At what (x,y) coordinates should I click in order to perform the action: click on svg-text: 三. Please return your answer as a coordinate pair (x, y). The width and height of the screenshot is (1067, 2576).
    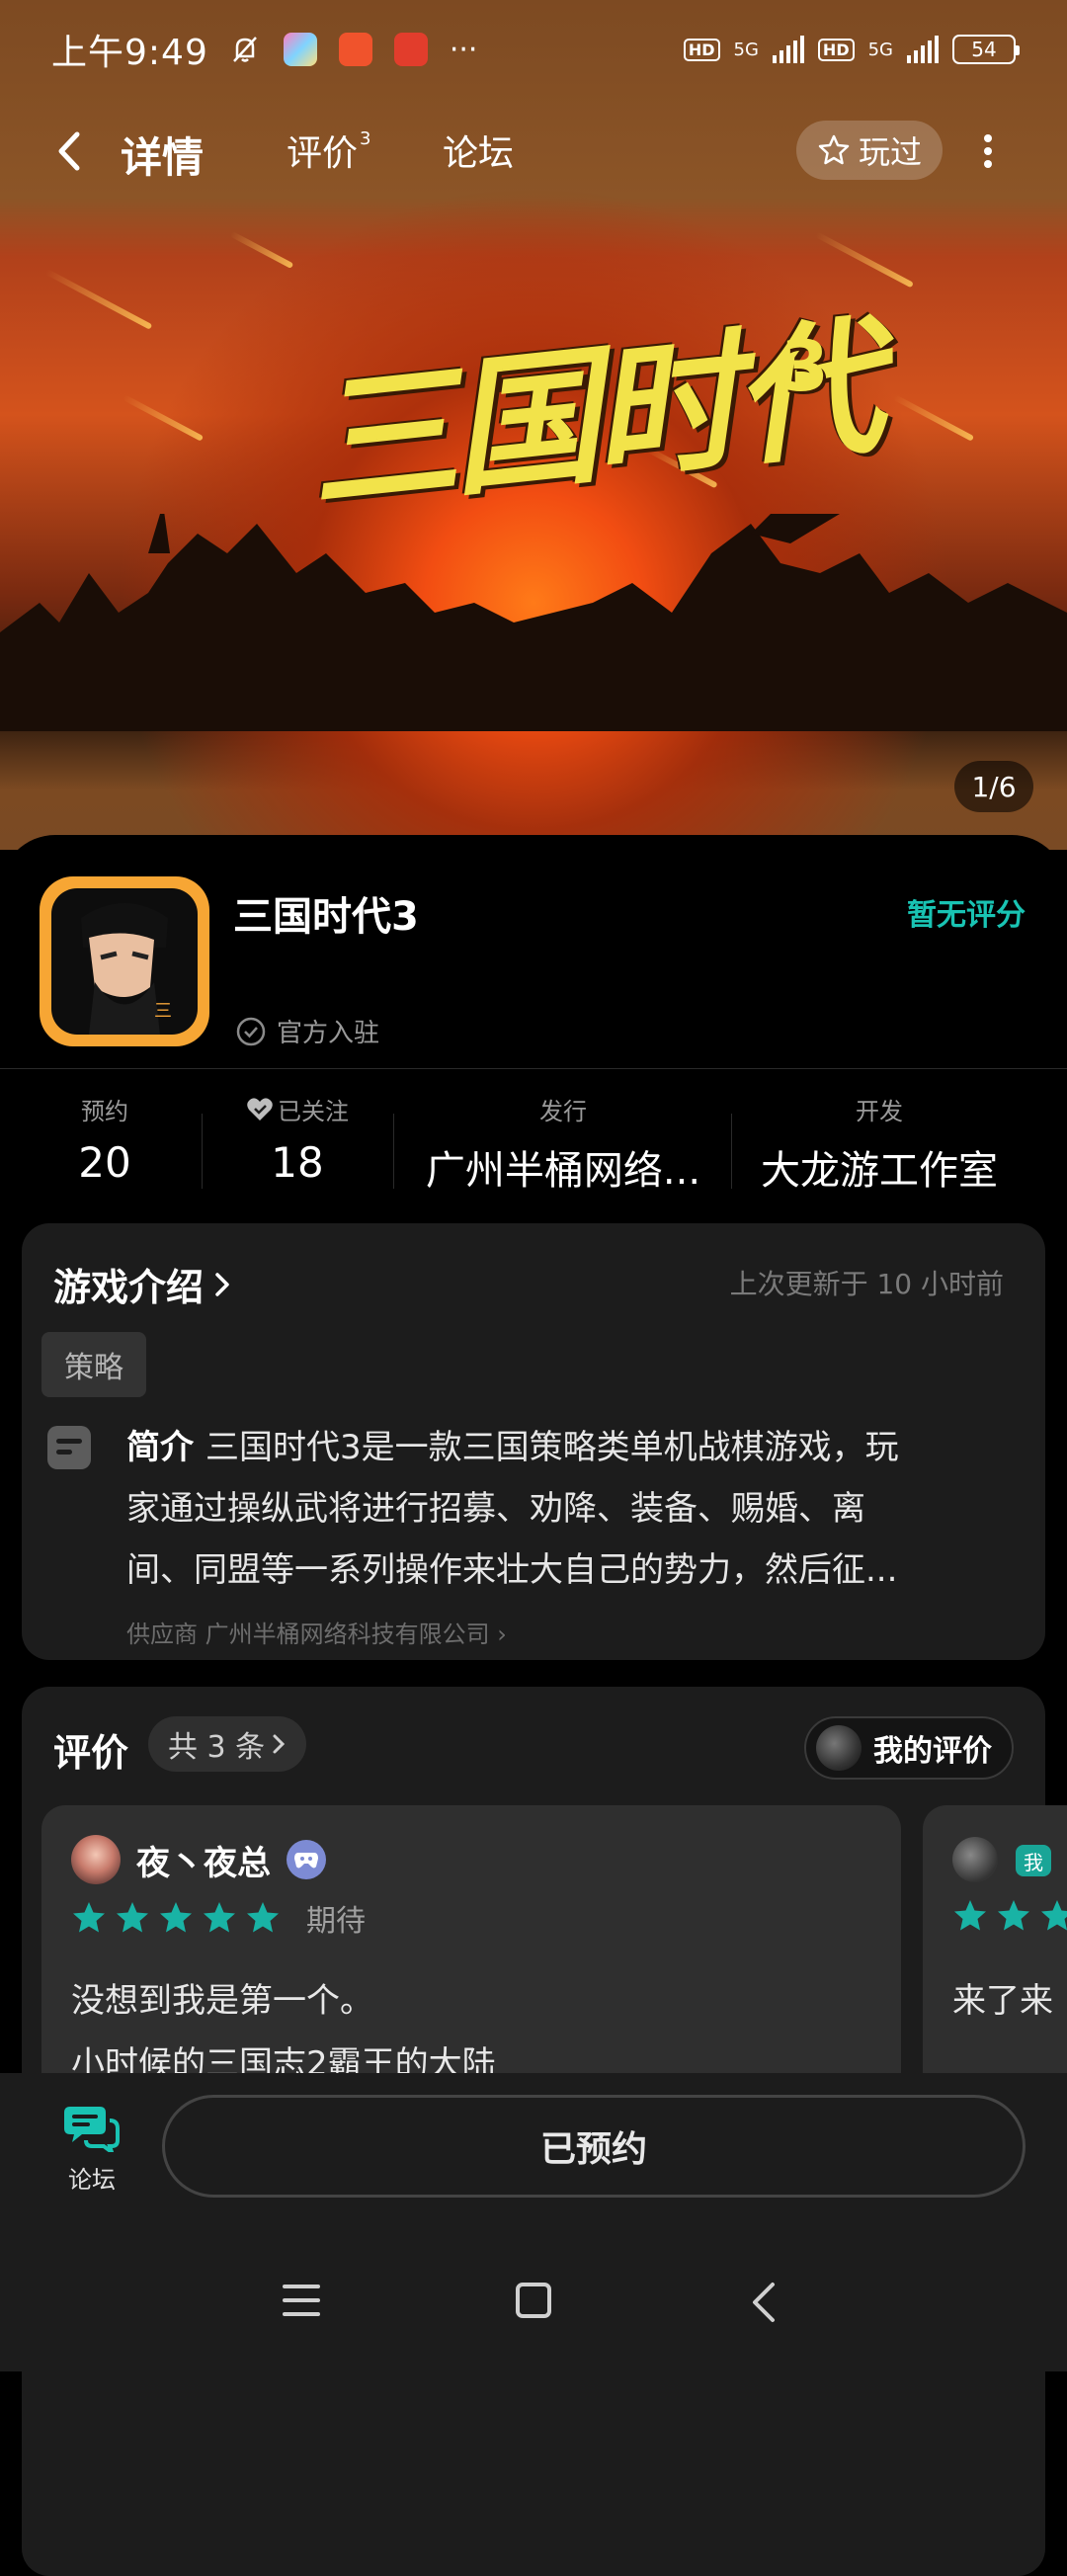
    Looking at the image, I should click on (163, 1011).